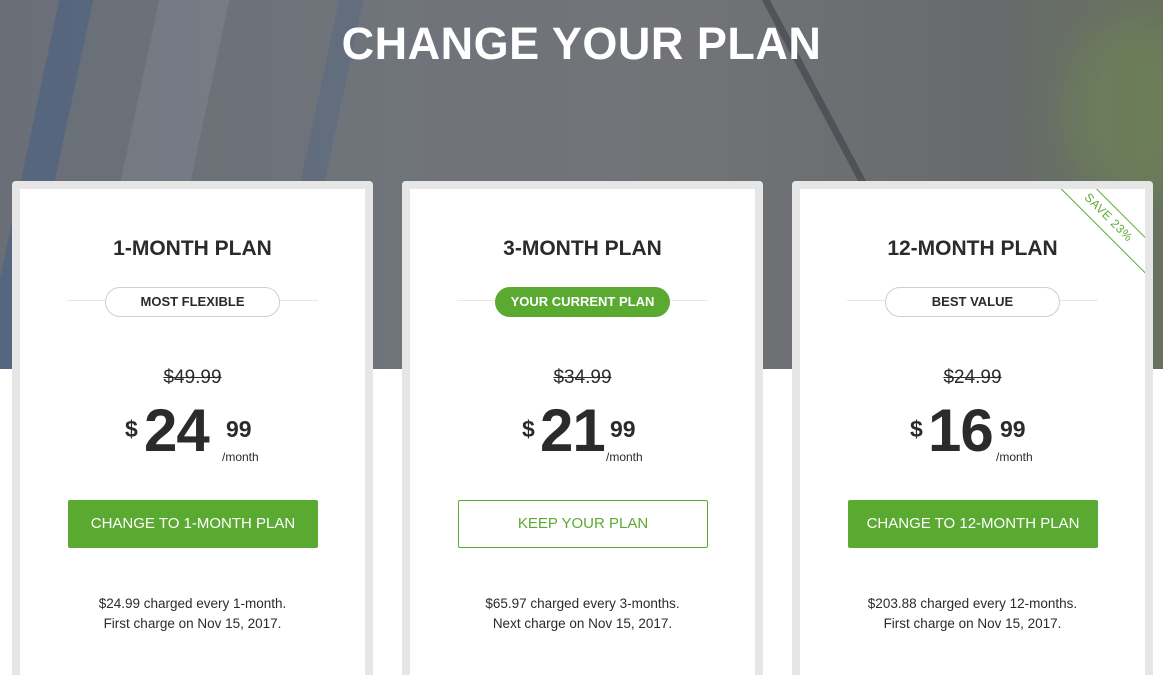 This screenshot has height=675, width=1163. Describe the element at coordinates (583, 524) in the screenshot. I see `keep-your-plan-button: KEEP YOUR PLAN` at that location.